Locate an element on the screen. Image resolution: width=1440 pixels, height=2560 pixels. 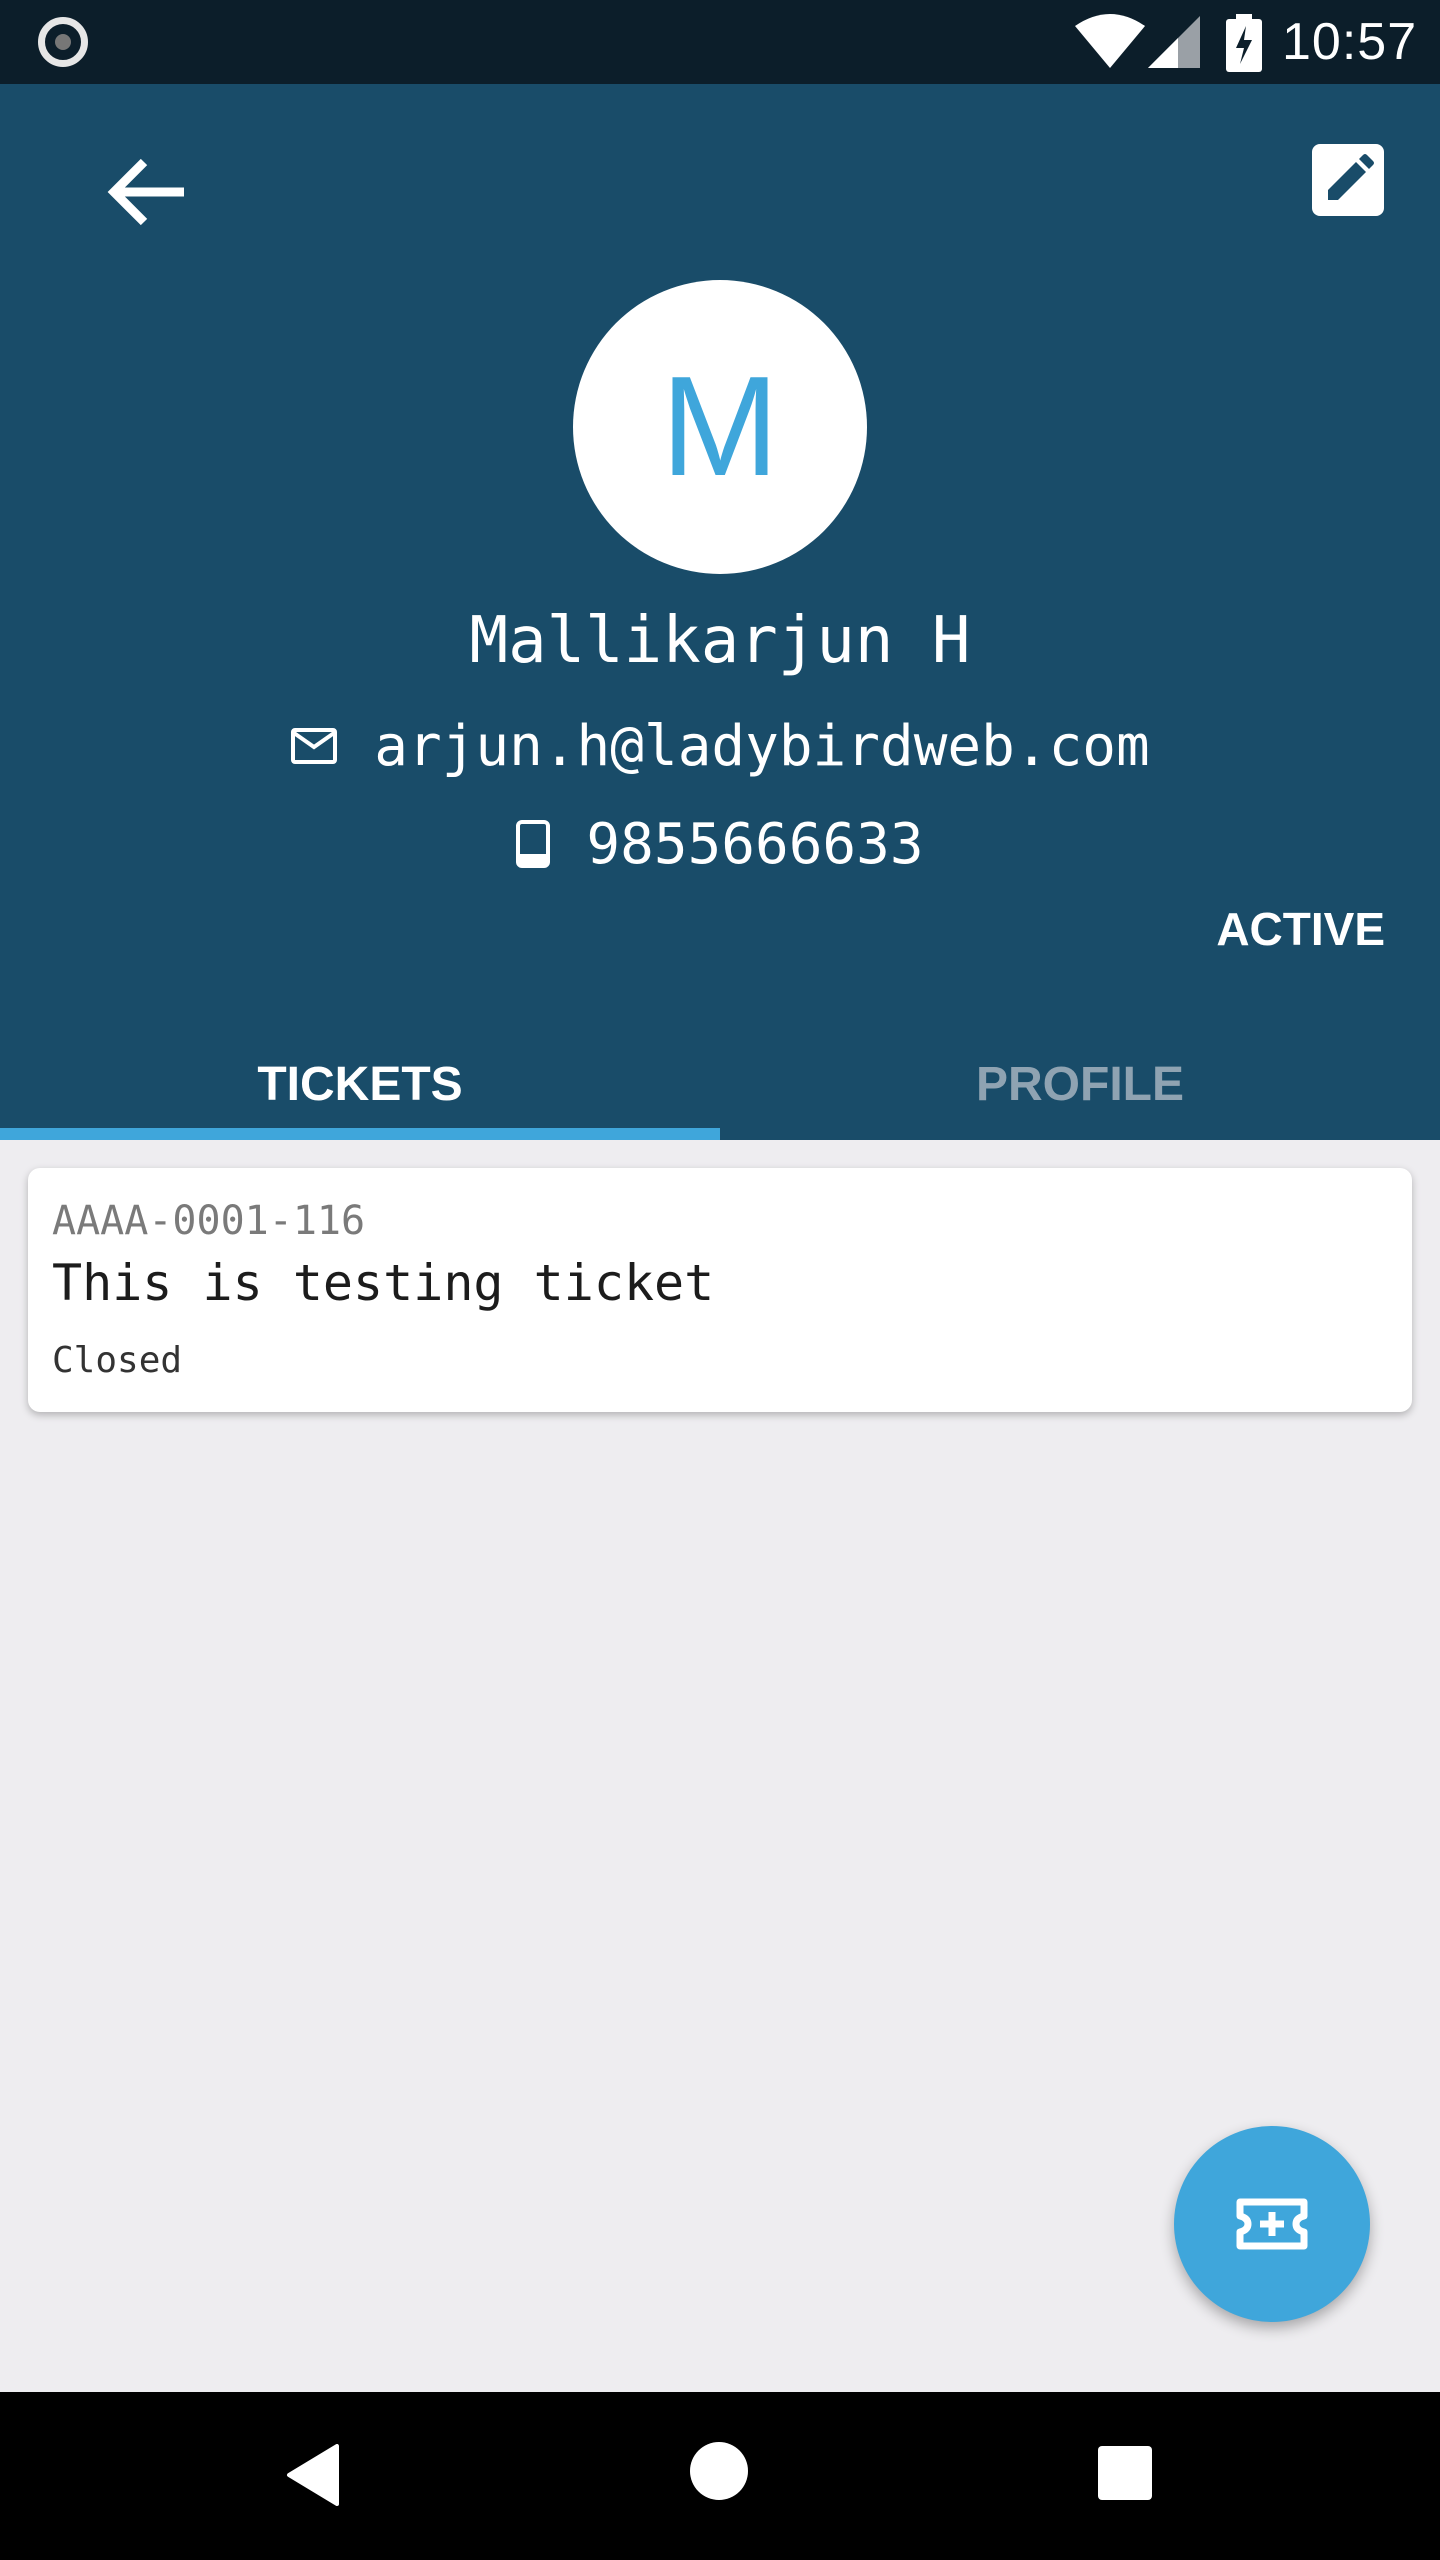
ticket-add-icon is located at coordinates (1272, 2224).